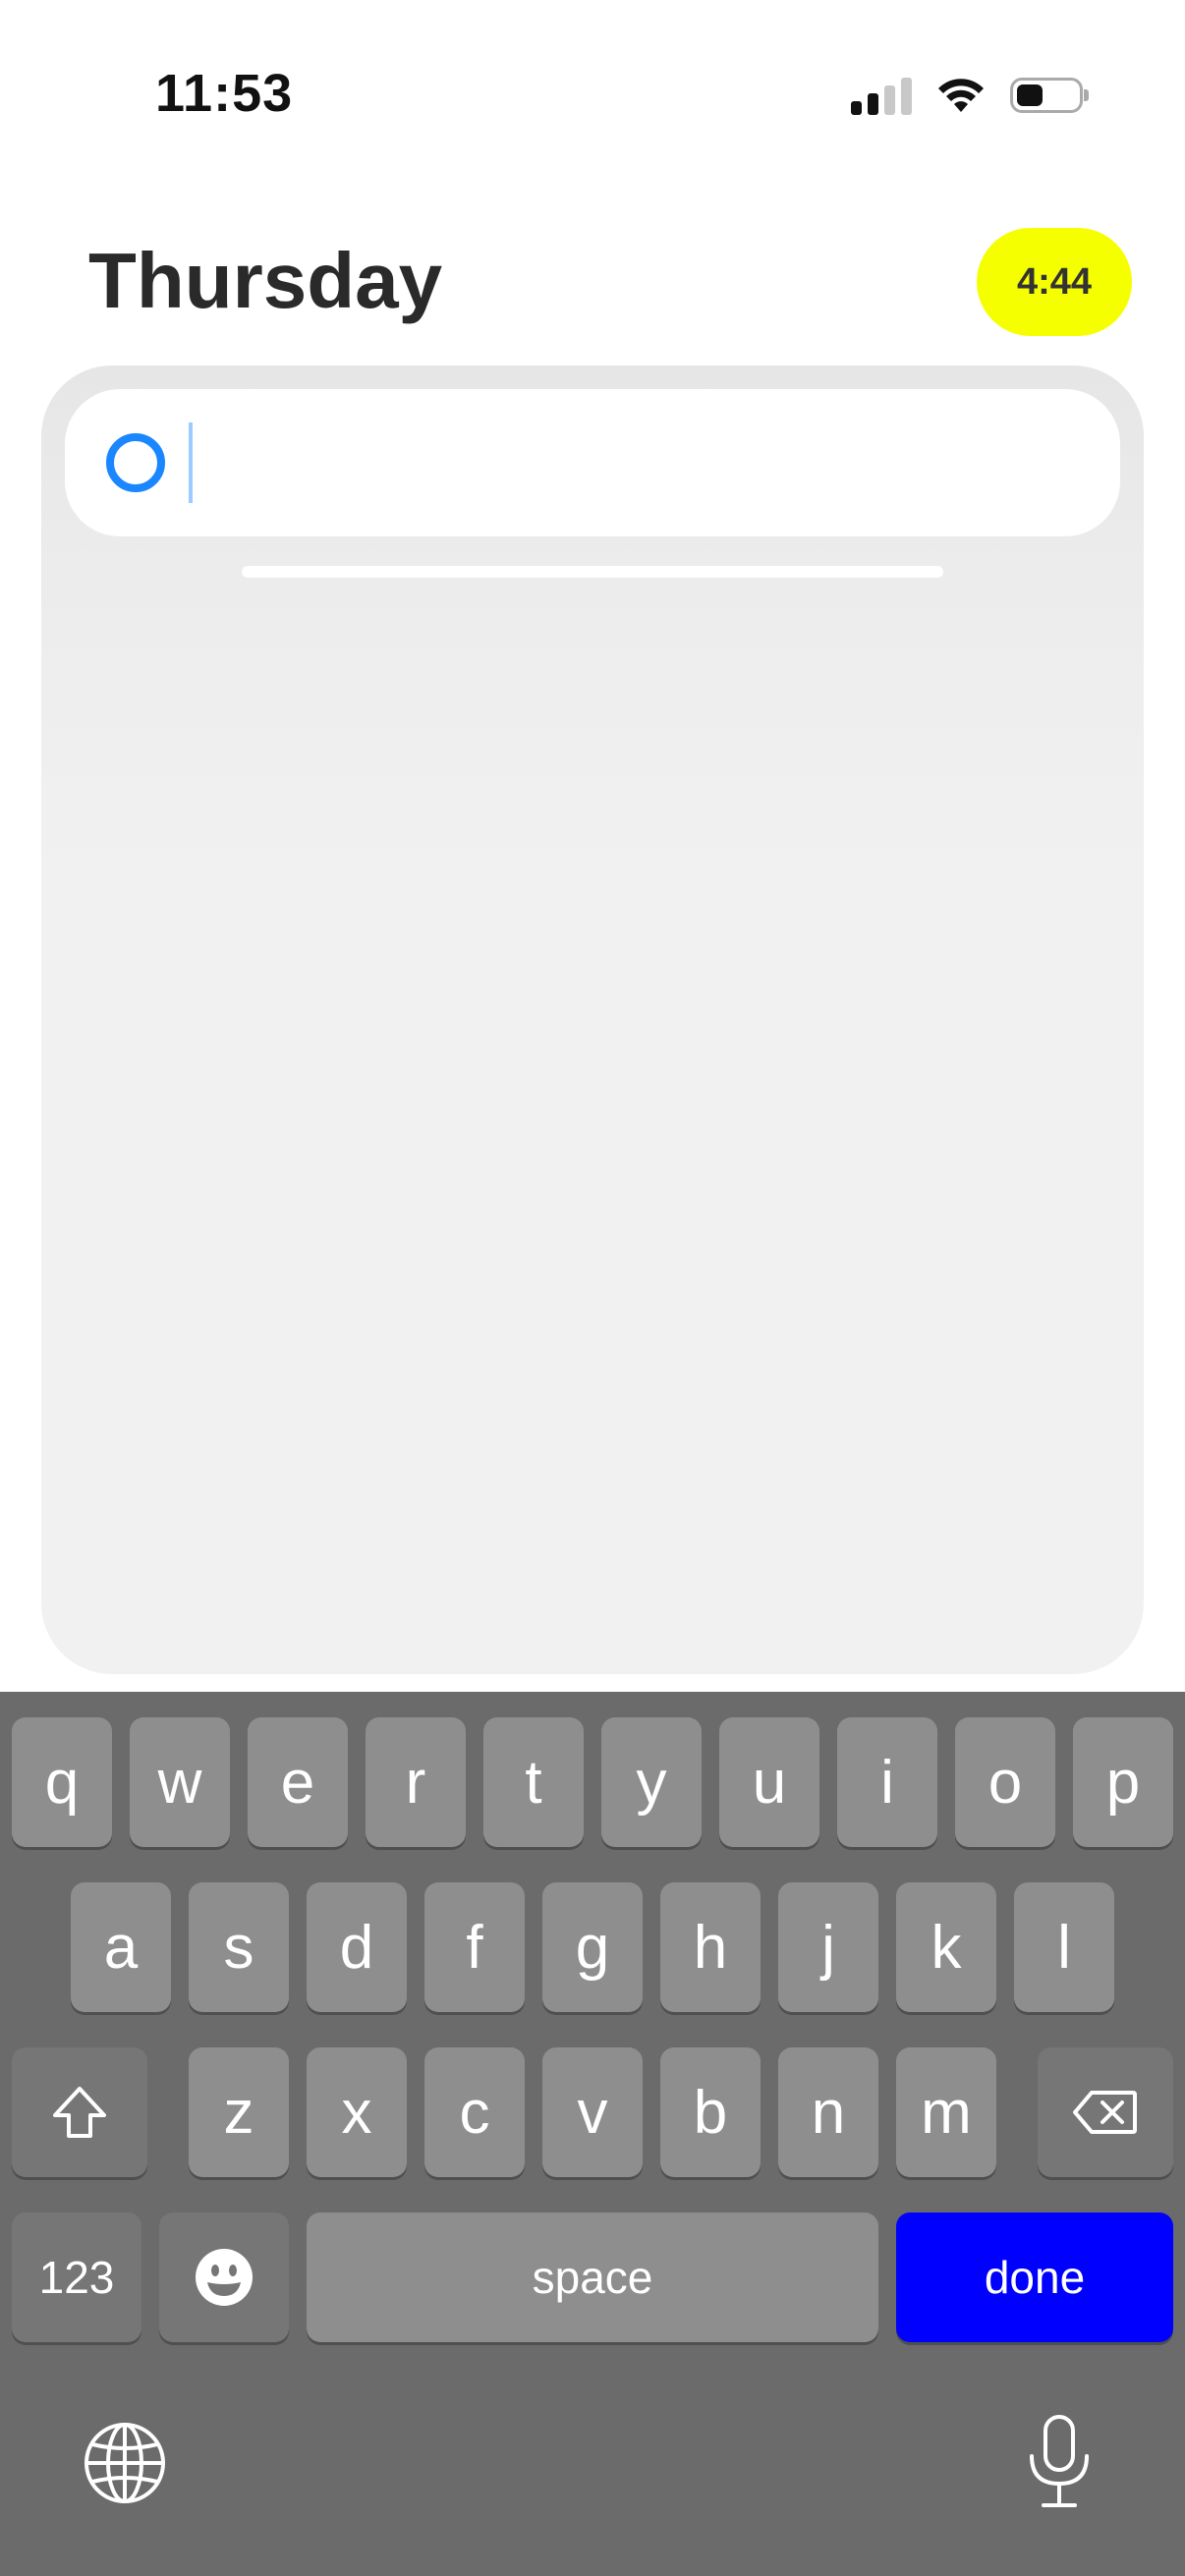 Image resolution: width=1185 pixels, height=2576 pixels. I want to click on battery-icon, so click(1049, 95).